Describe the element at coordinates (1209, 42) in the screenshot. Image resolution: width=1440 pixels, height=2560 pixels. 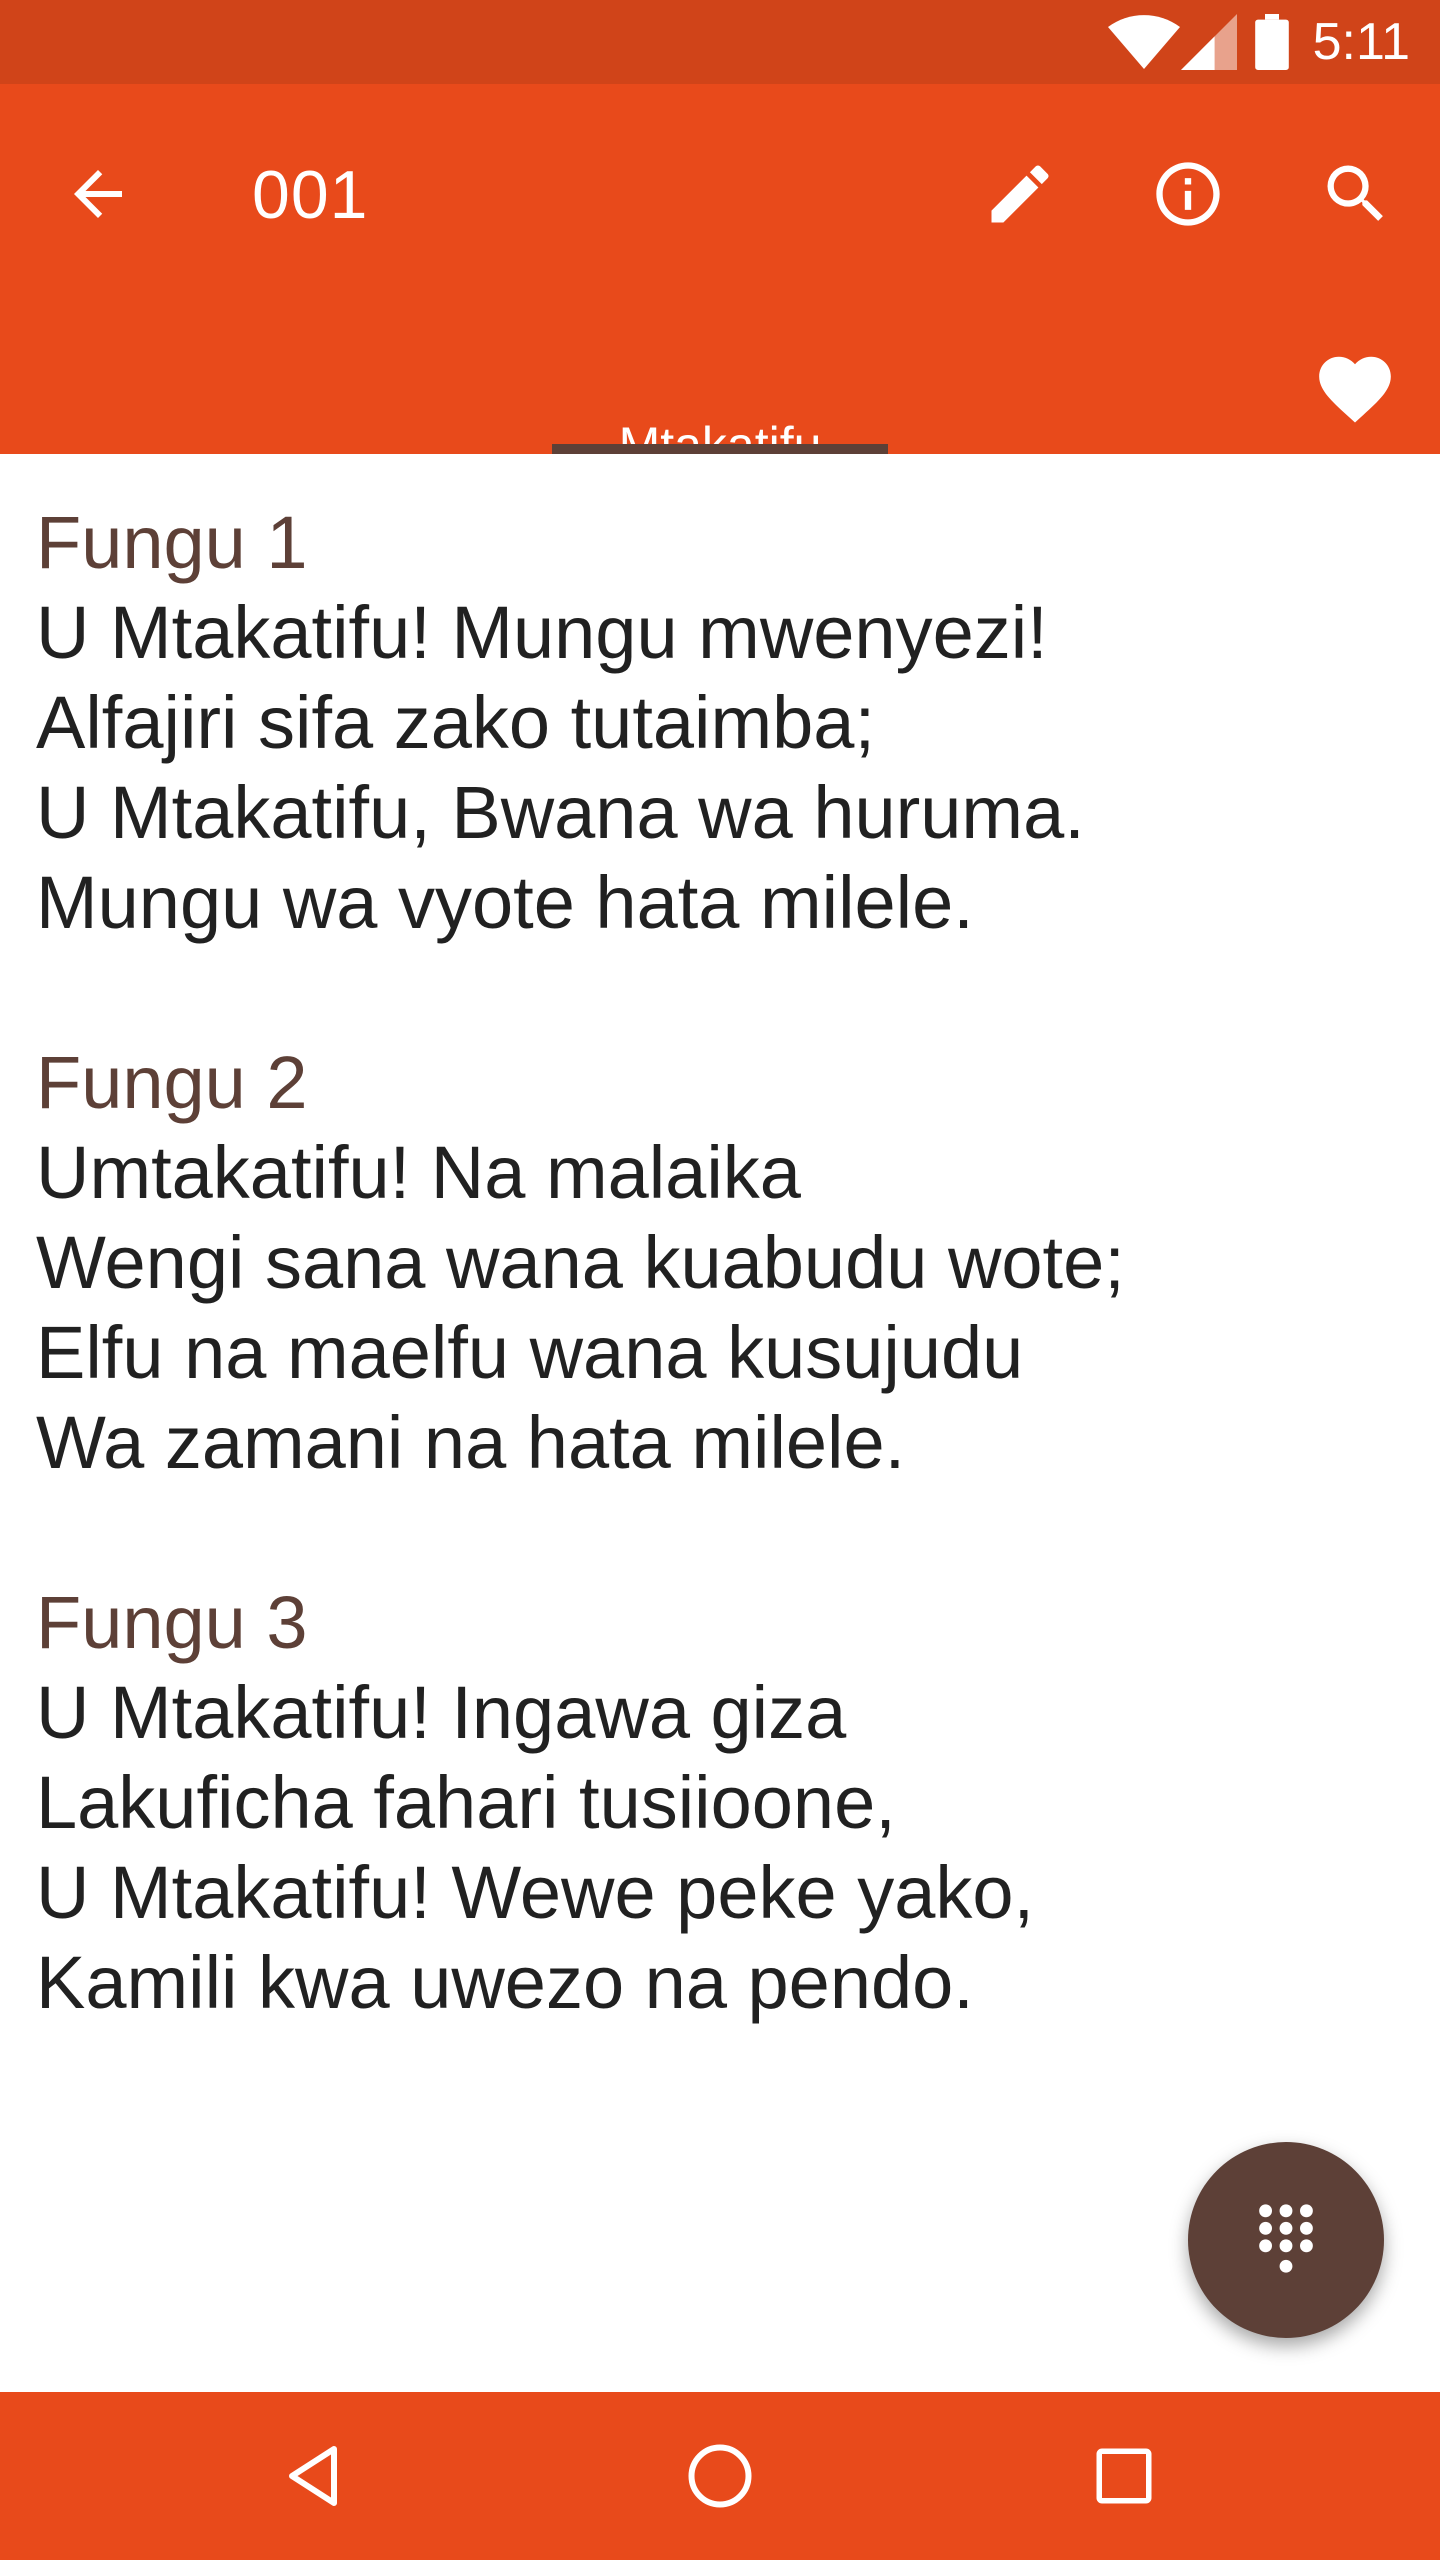
I see `cell-signal-icon` at that location.